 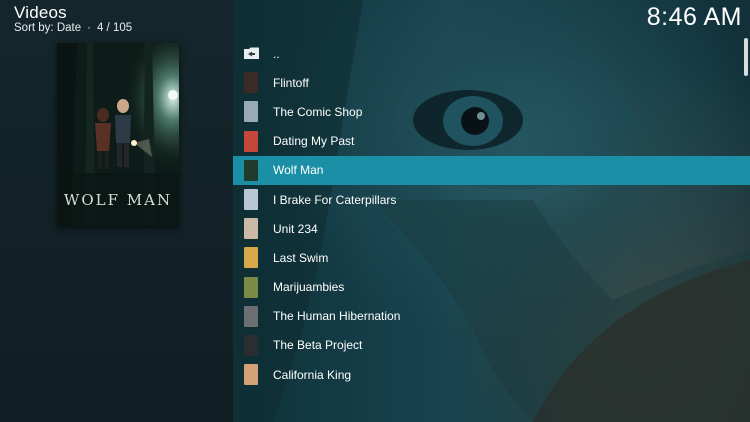 What do you see at coordinates (48, 28) in the screenshot?
I see `sort-label: Sort by: Date` at bounding box center [48, 28].